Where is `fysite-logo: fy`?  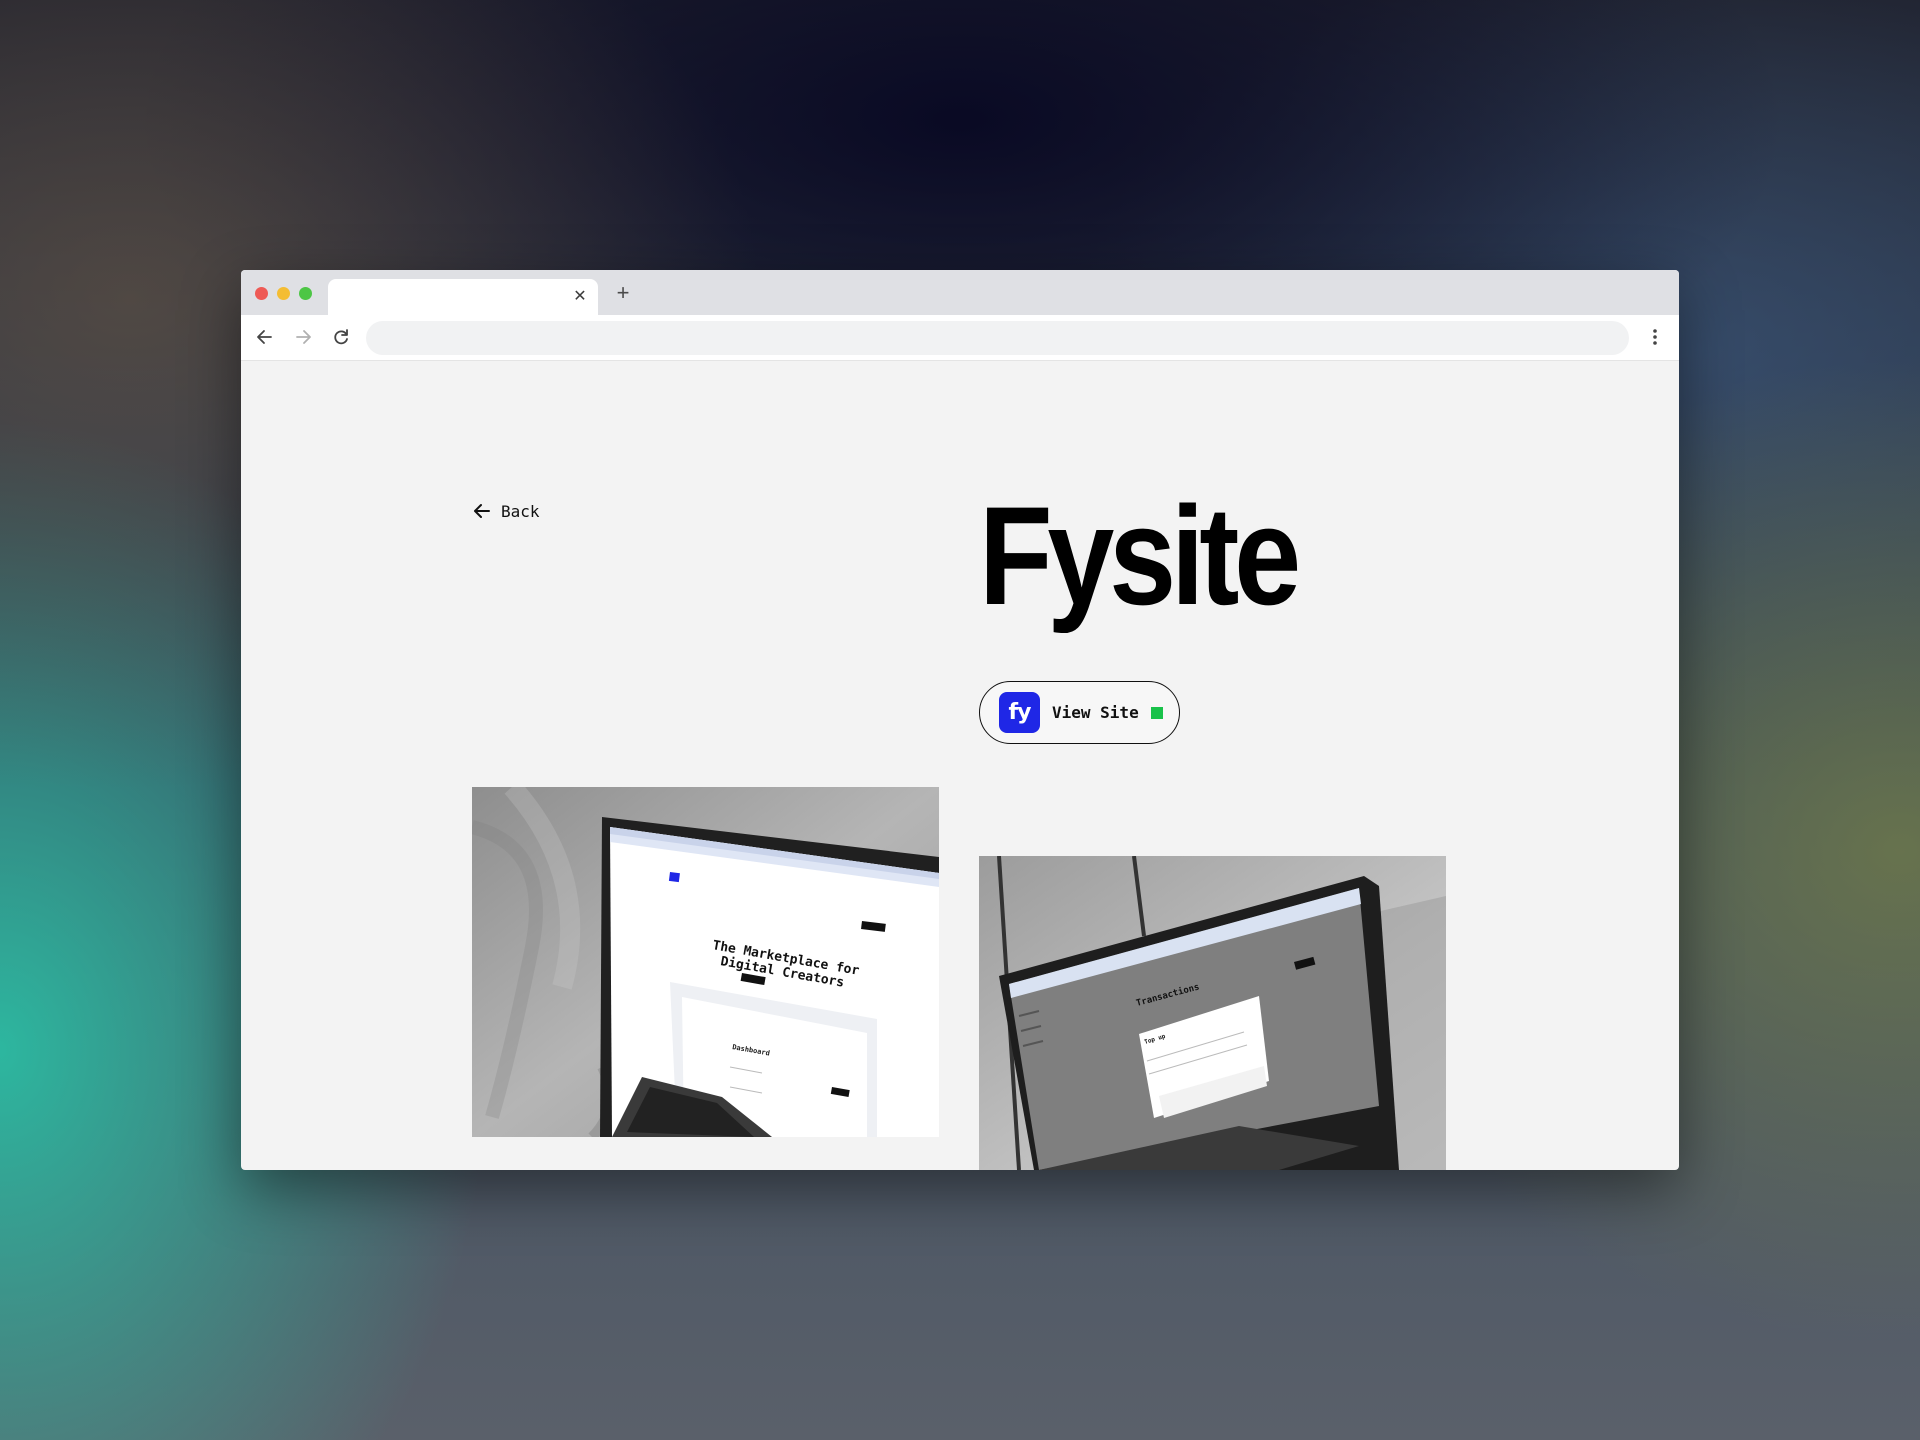 fysite-logo: fy is located at coordinates (1019, 712).